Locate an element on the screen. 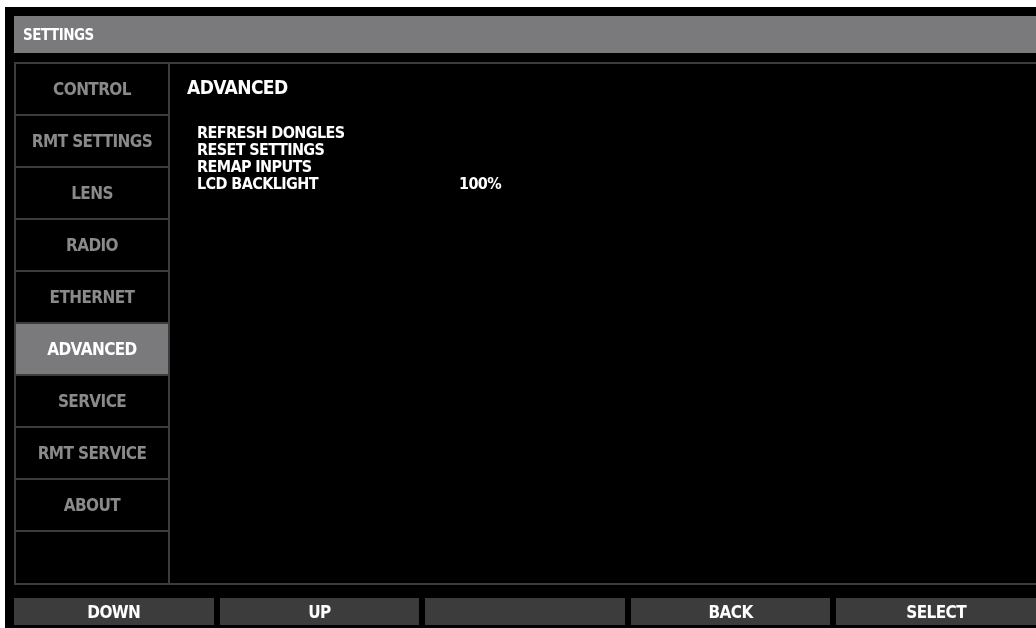 The width and height of the screenshot is (1036, 628). menu-option: LCD BACKLIGHT is located at coordinates (328, 183).